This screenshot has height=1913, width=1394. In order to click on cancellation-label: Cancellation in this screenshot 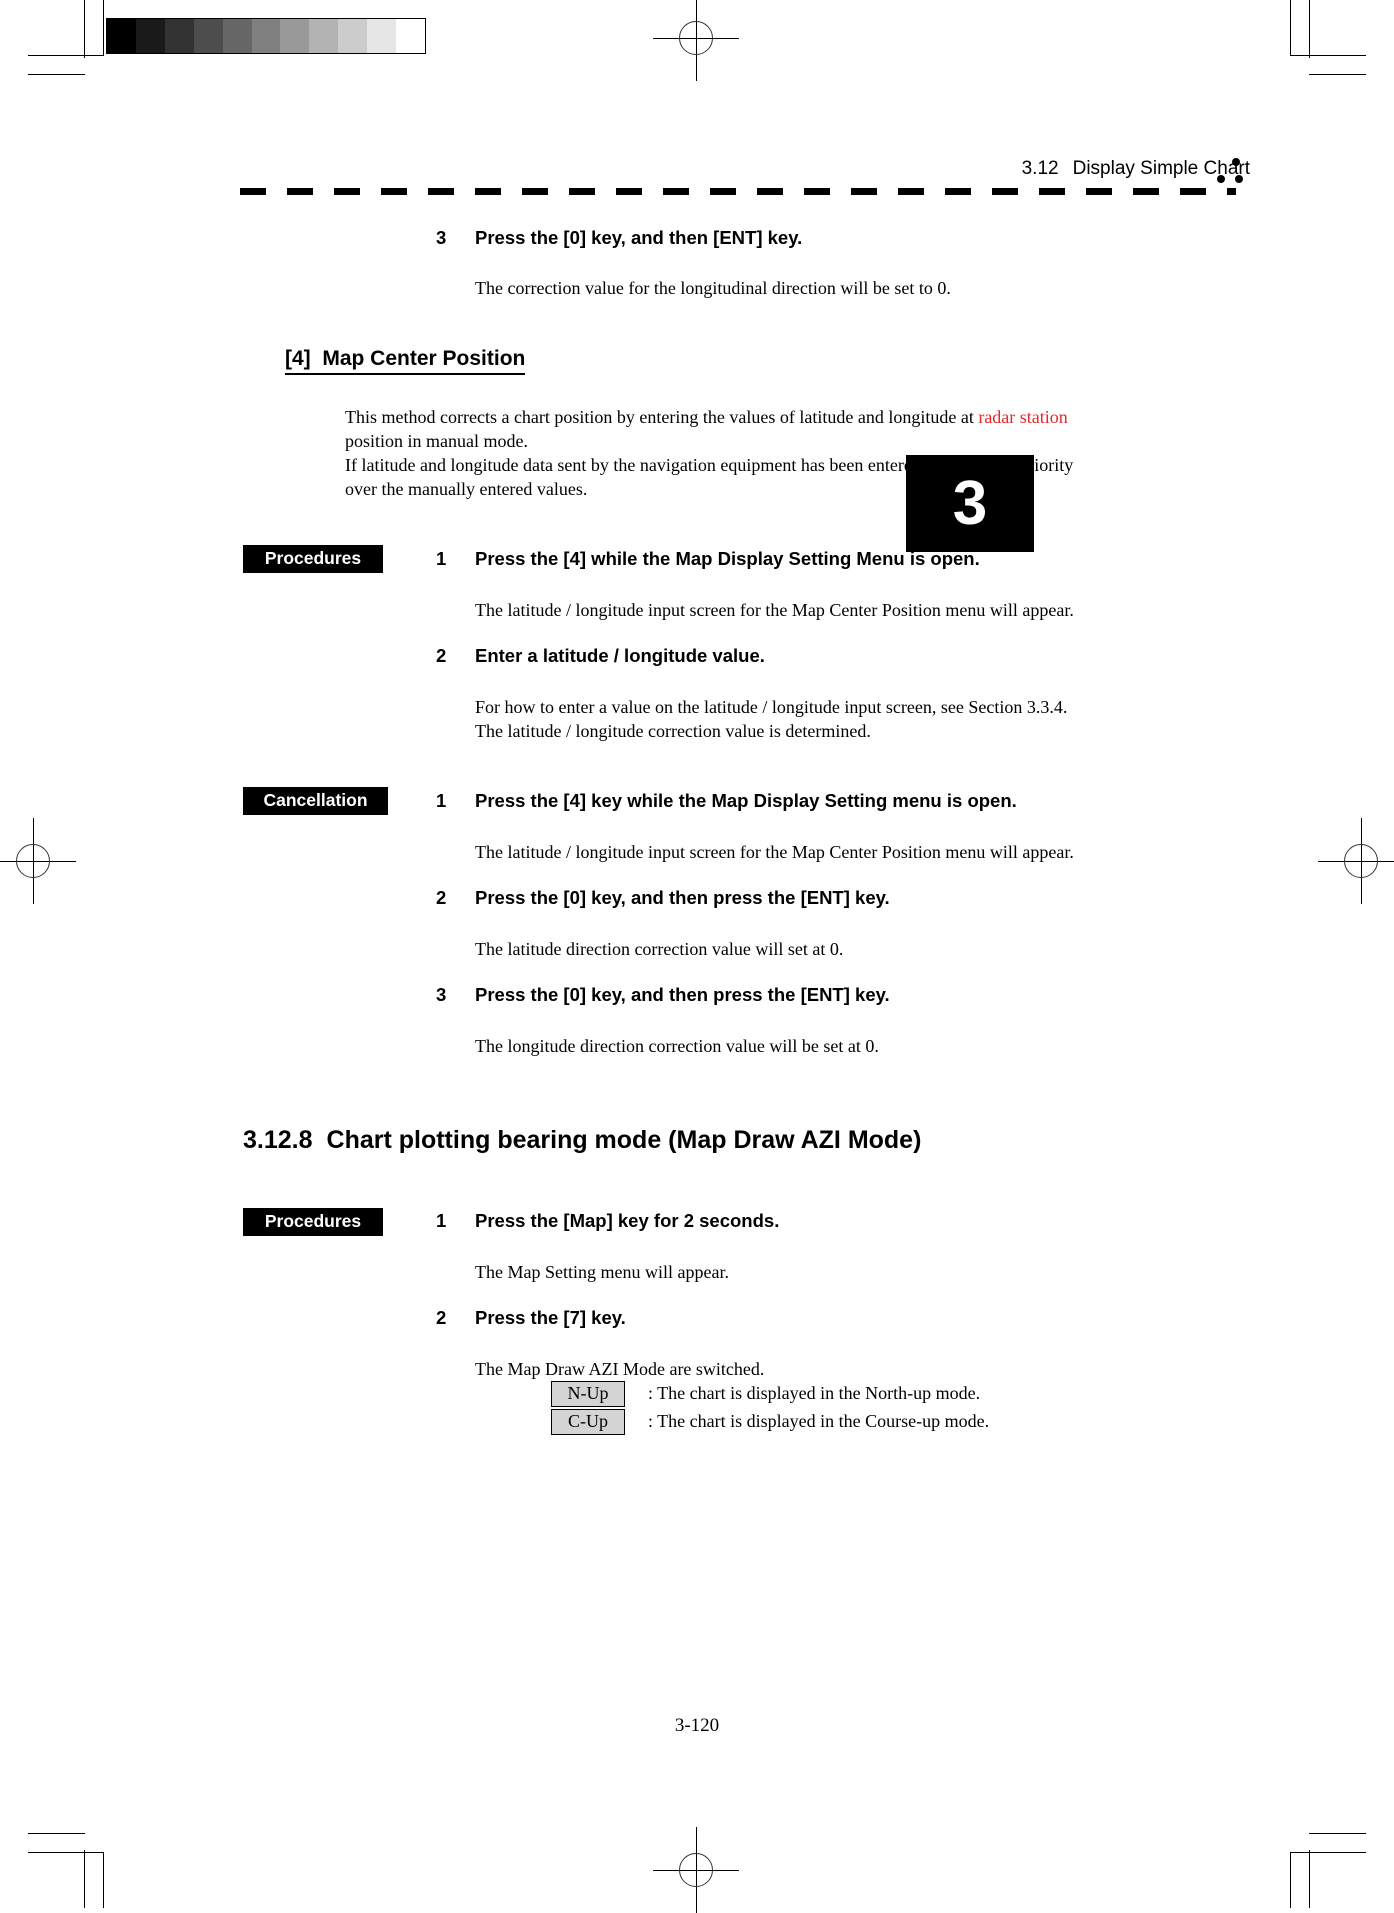, I will do `click(315, 801)`.